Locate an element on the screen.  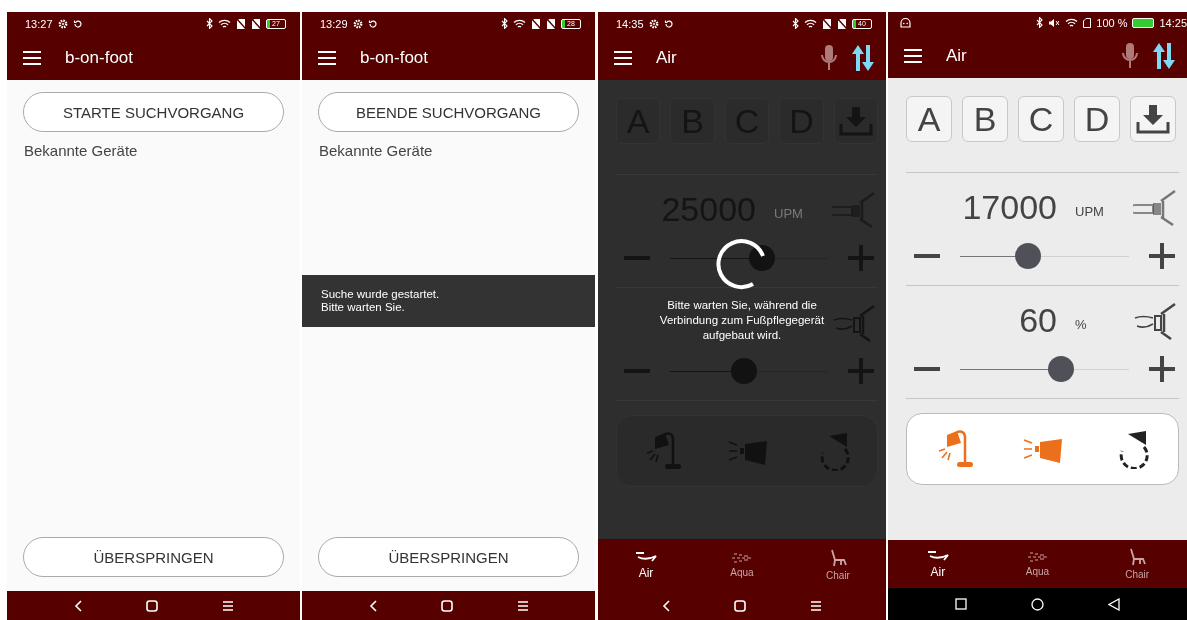
toast-message: Suche wurde gestartet. Bitte warten Sie. is located at coordinates (448, 301).